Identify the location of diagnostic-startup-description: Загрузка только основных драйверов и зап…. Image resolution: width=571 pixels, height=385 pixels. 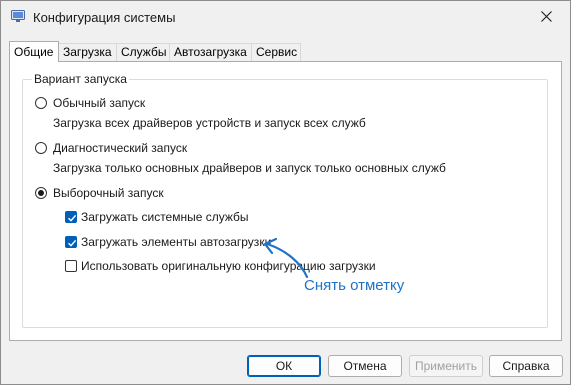
(249, 168).